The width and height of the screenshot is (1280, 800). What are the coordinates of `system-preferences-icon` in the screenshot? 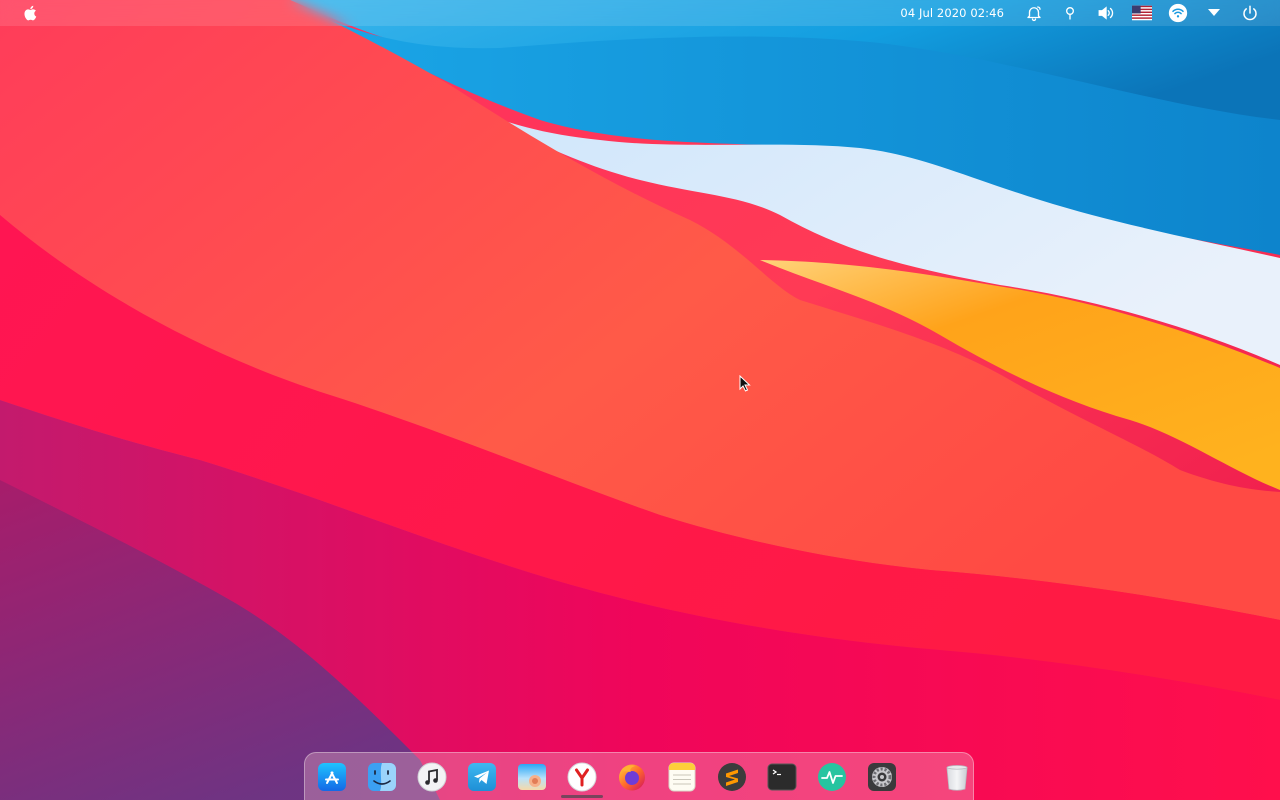 It's located at (882, 777).